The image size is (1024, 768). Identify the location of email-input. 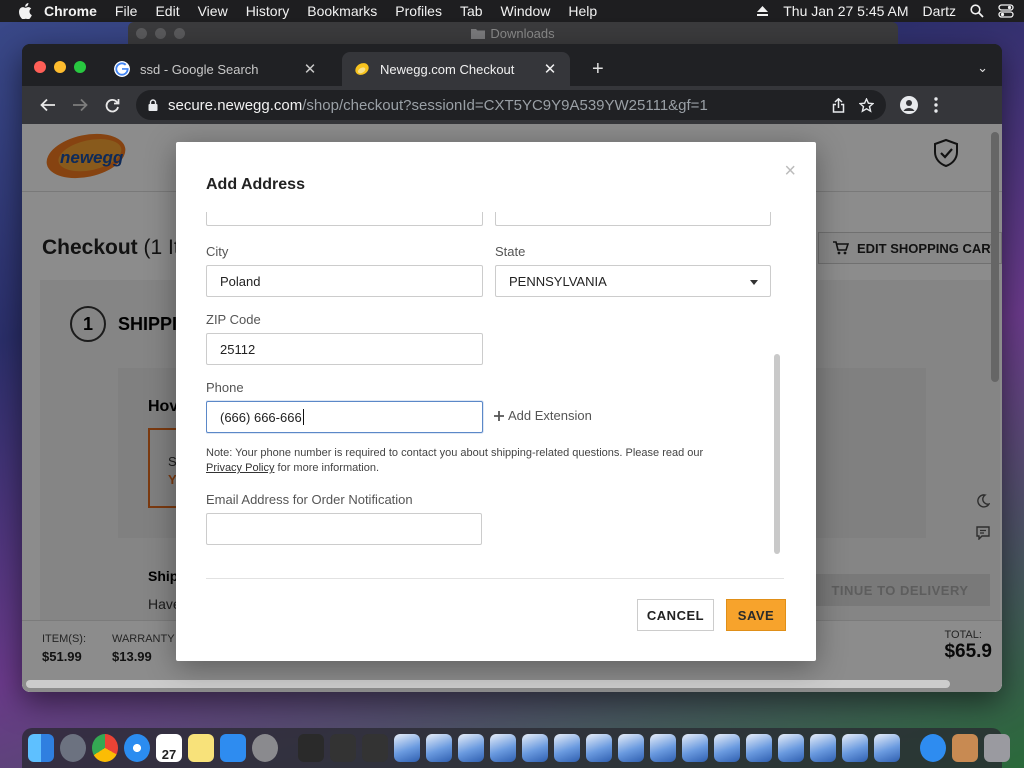
(344, 529).